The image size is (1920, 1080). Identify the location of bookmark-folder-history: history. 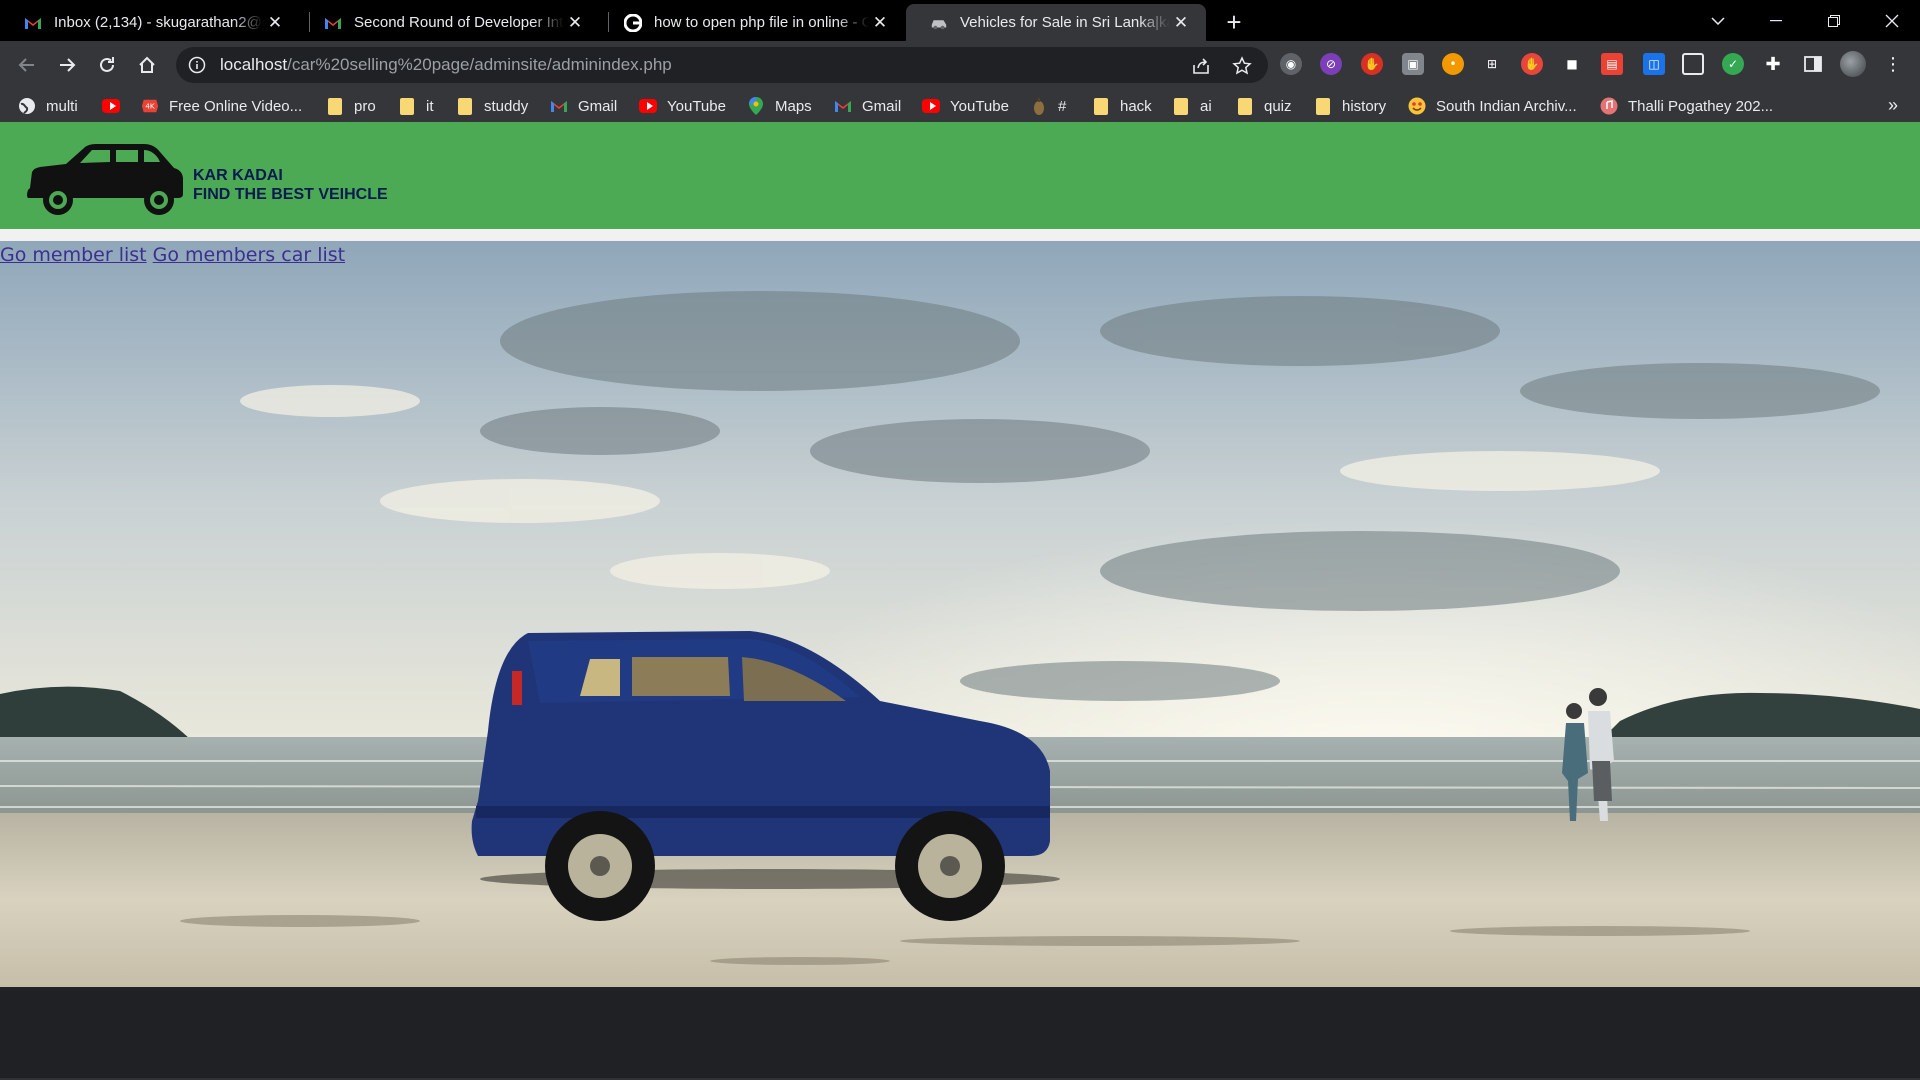
(1350, 106).